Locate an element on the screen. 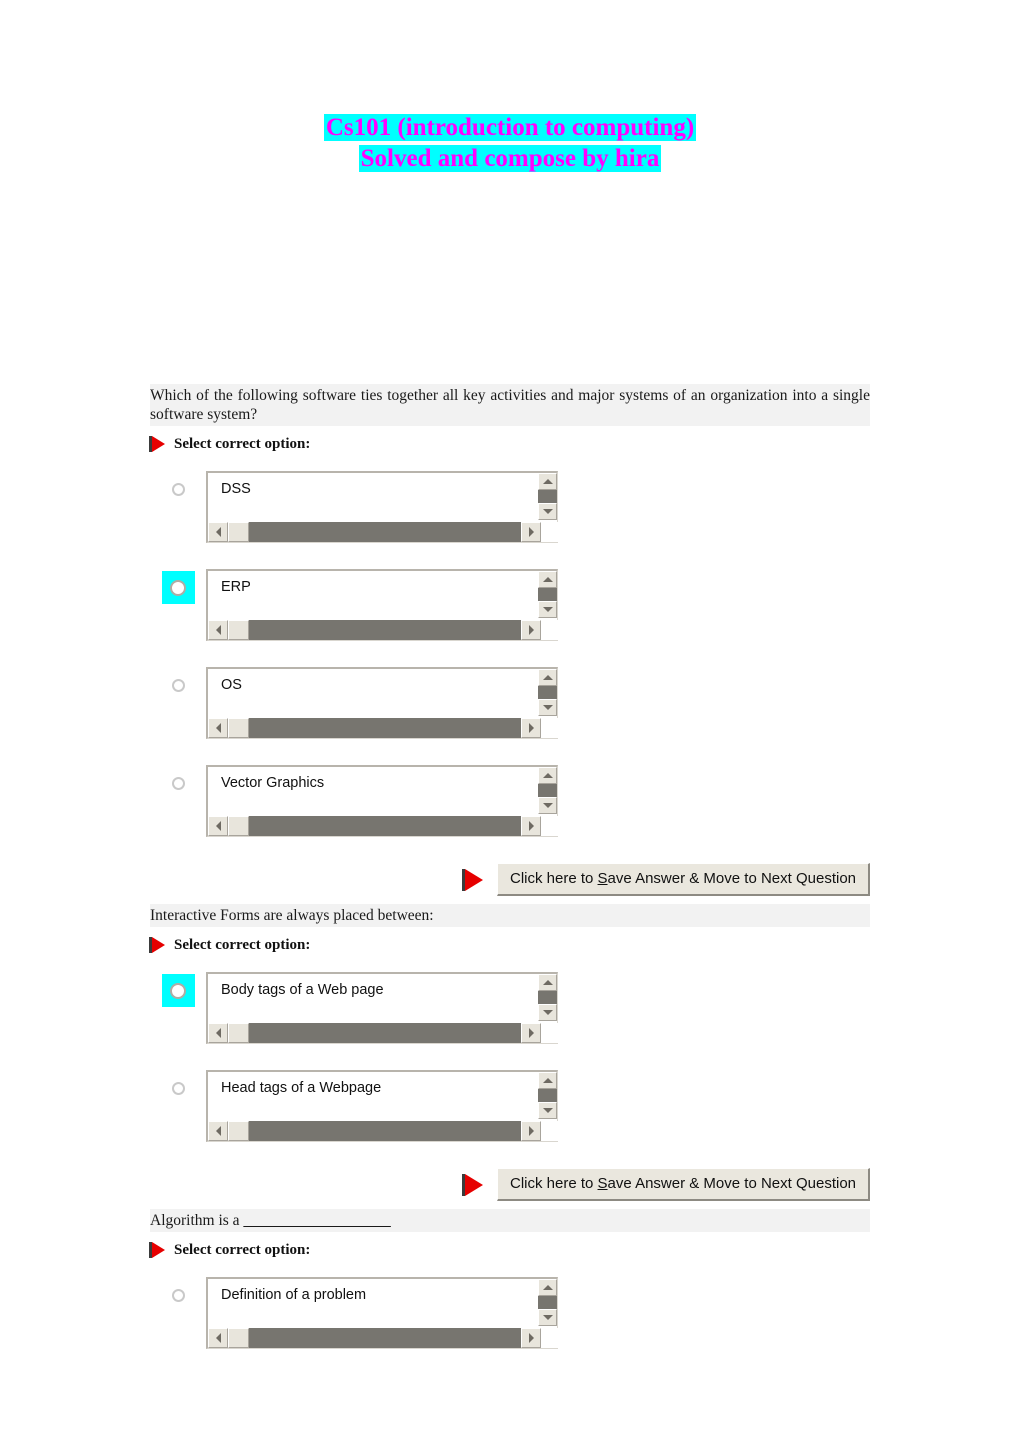 The image size is (1020, 1432). option-row: Head tags of a Webpage is located at coordinates (510, 1108).